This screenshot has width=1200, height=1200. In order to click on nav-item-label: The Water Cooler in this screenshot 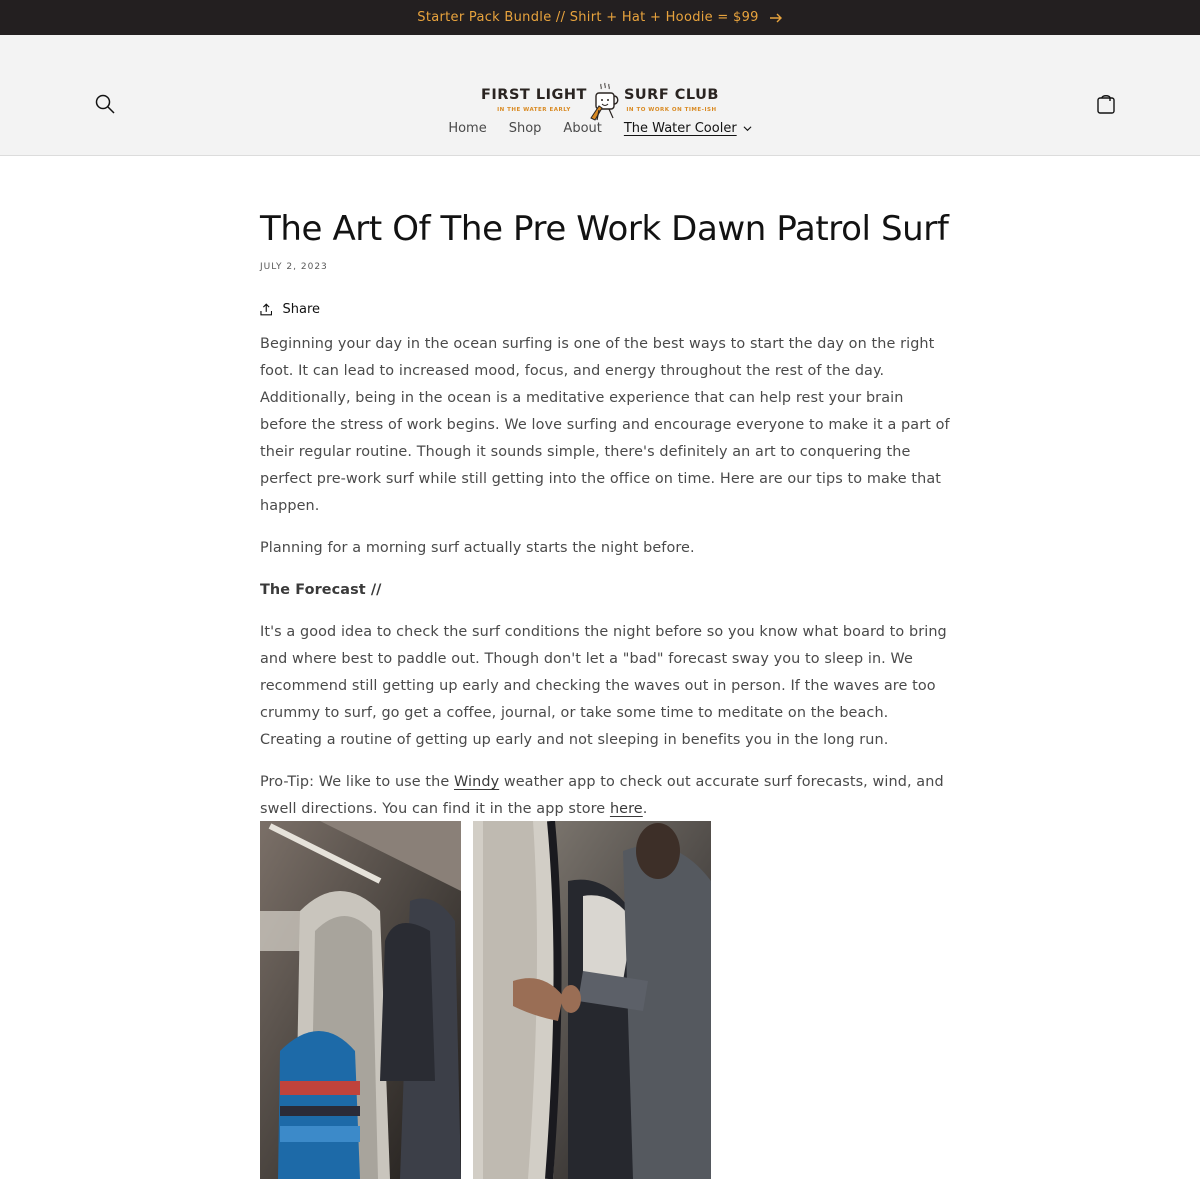, I will do `click(680, 128)`.